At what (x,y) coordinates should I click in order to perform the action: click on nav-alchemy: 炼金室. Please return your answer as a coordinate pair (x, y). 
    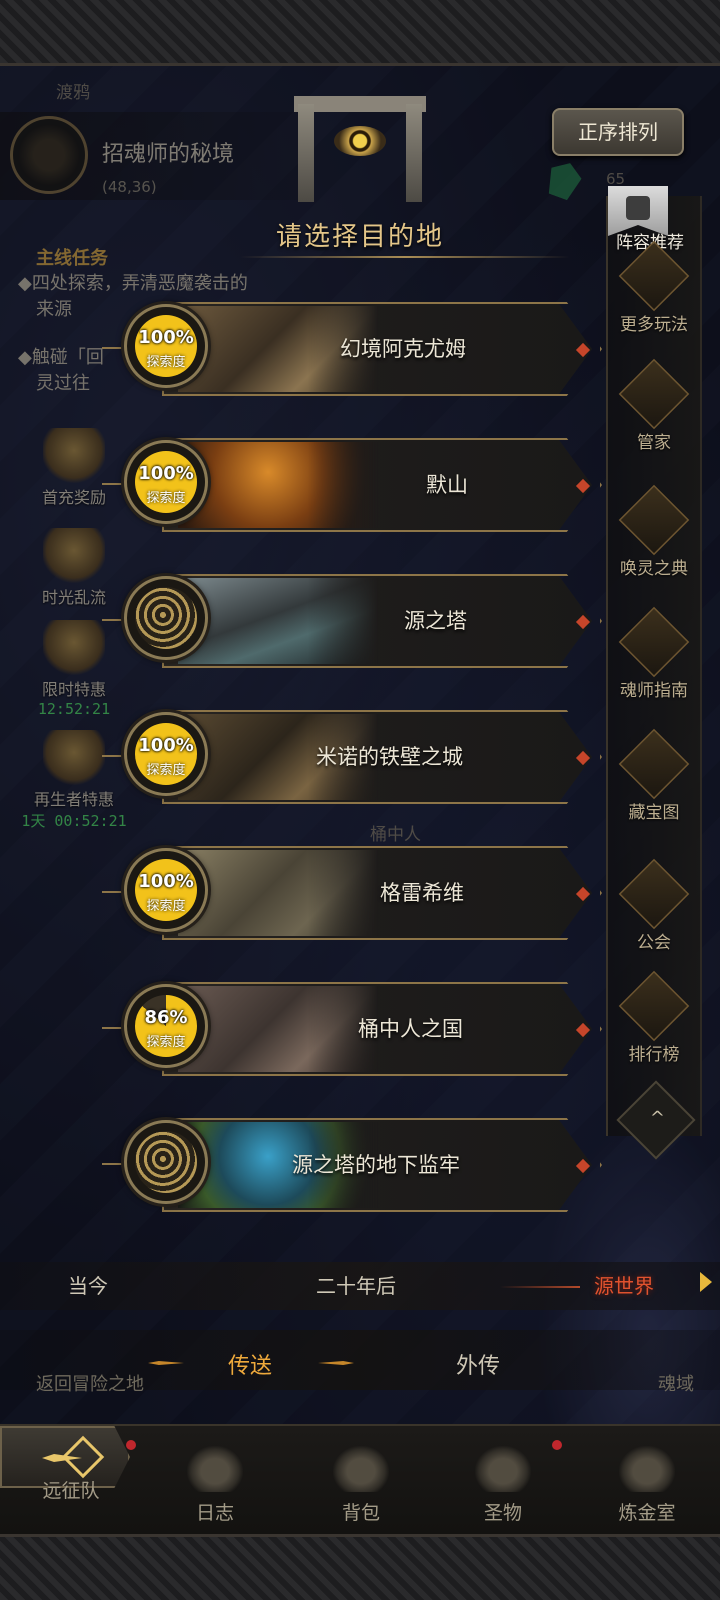
    Looking at the image, I should click on (647, 1485).